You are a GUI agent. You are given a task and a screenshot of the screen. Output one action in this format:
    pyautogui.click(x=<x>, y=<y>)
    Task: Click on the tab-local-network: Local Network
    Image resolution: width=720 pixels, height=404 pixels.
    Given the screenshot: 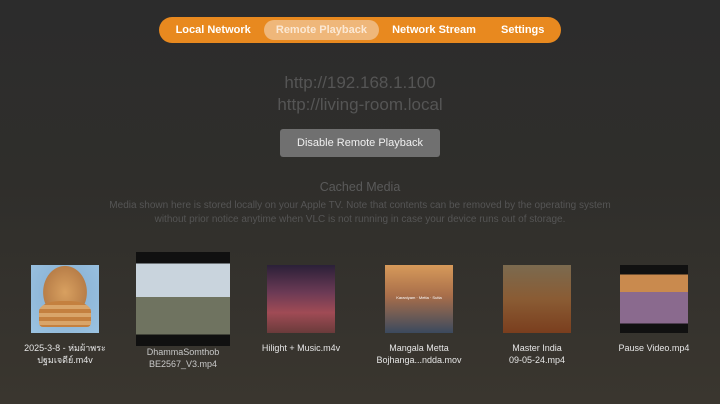 What is the action you would take?
    pyautogui.click(x=213, y=30)
    